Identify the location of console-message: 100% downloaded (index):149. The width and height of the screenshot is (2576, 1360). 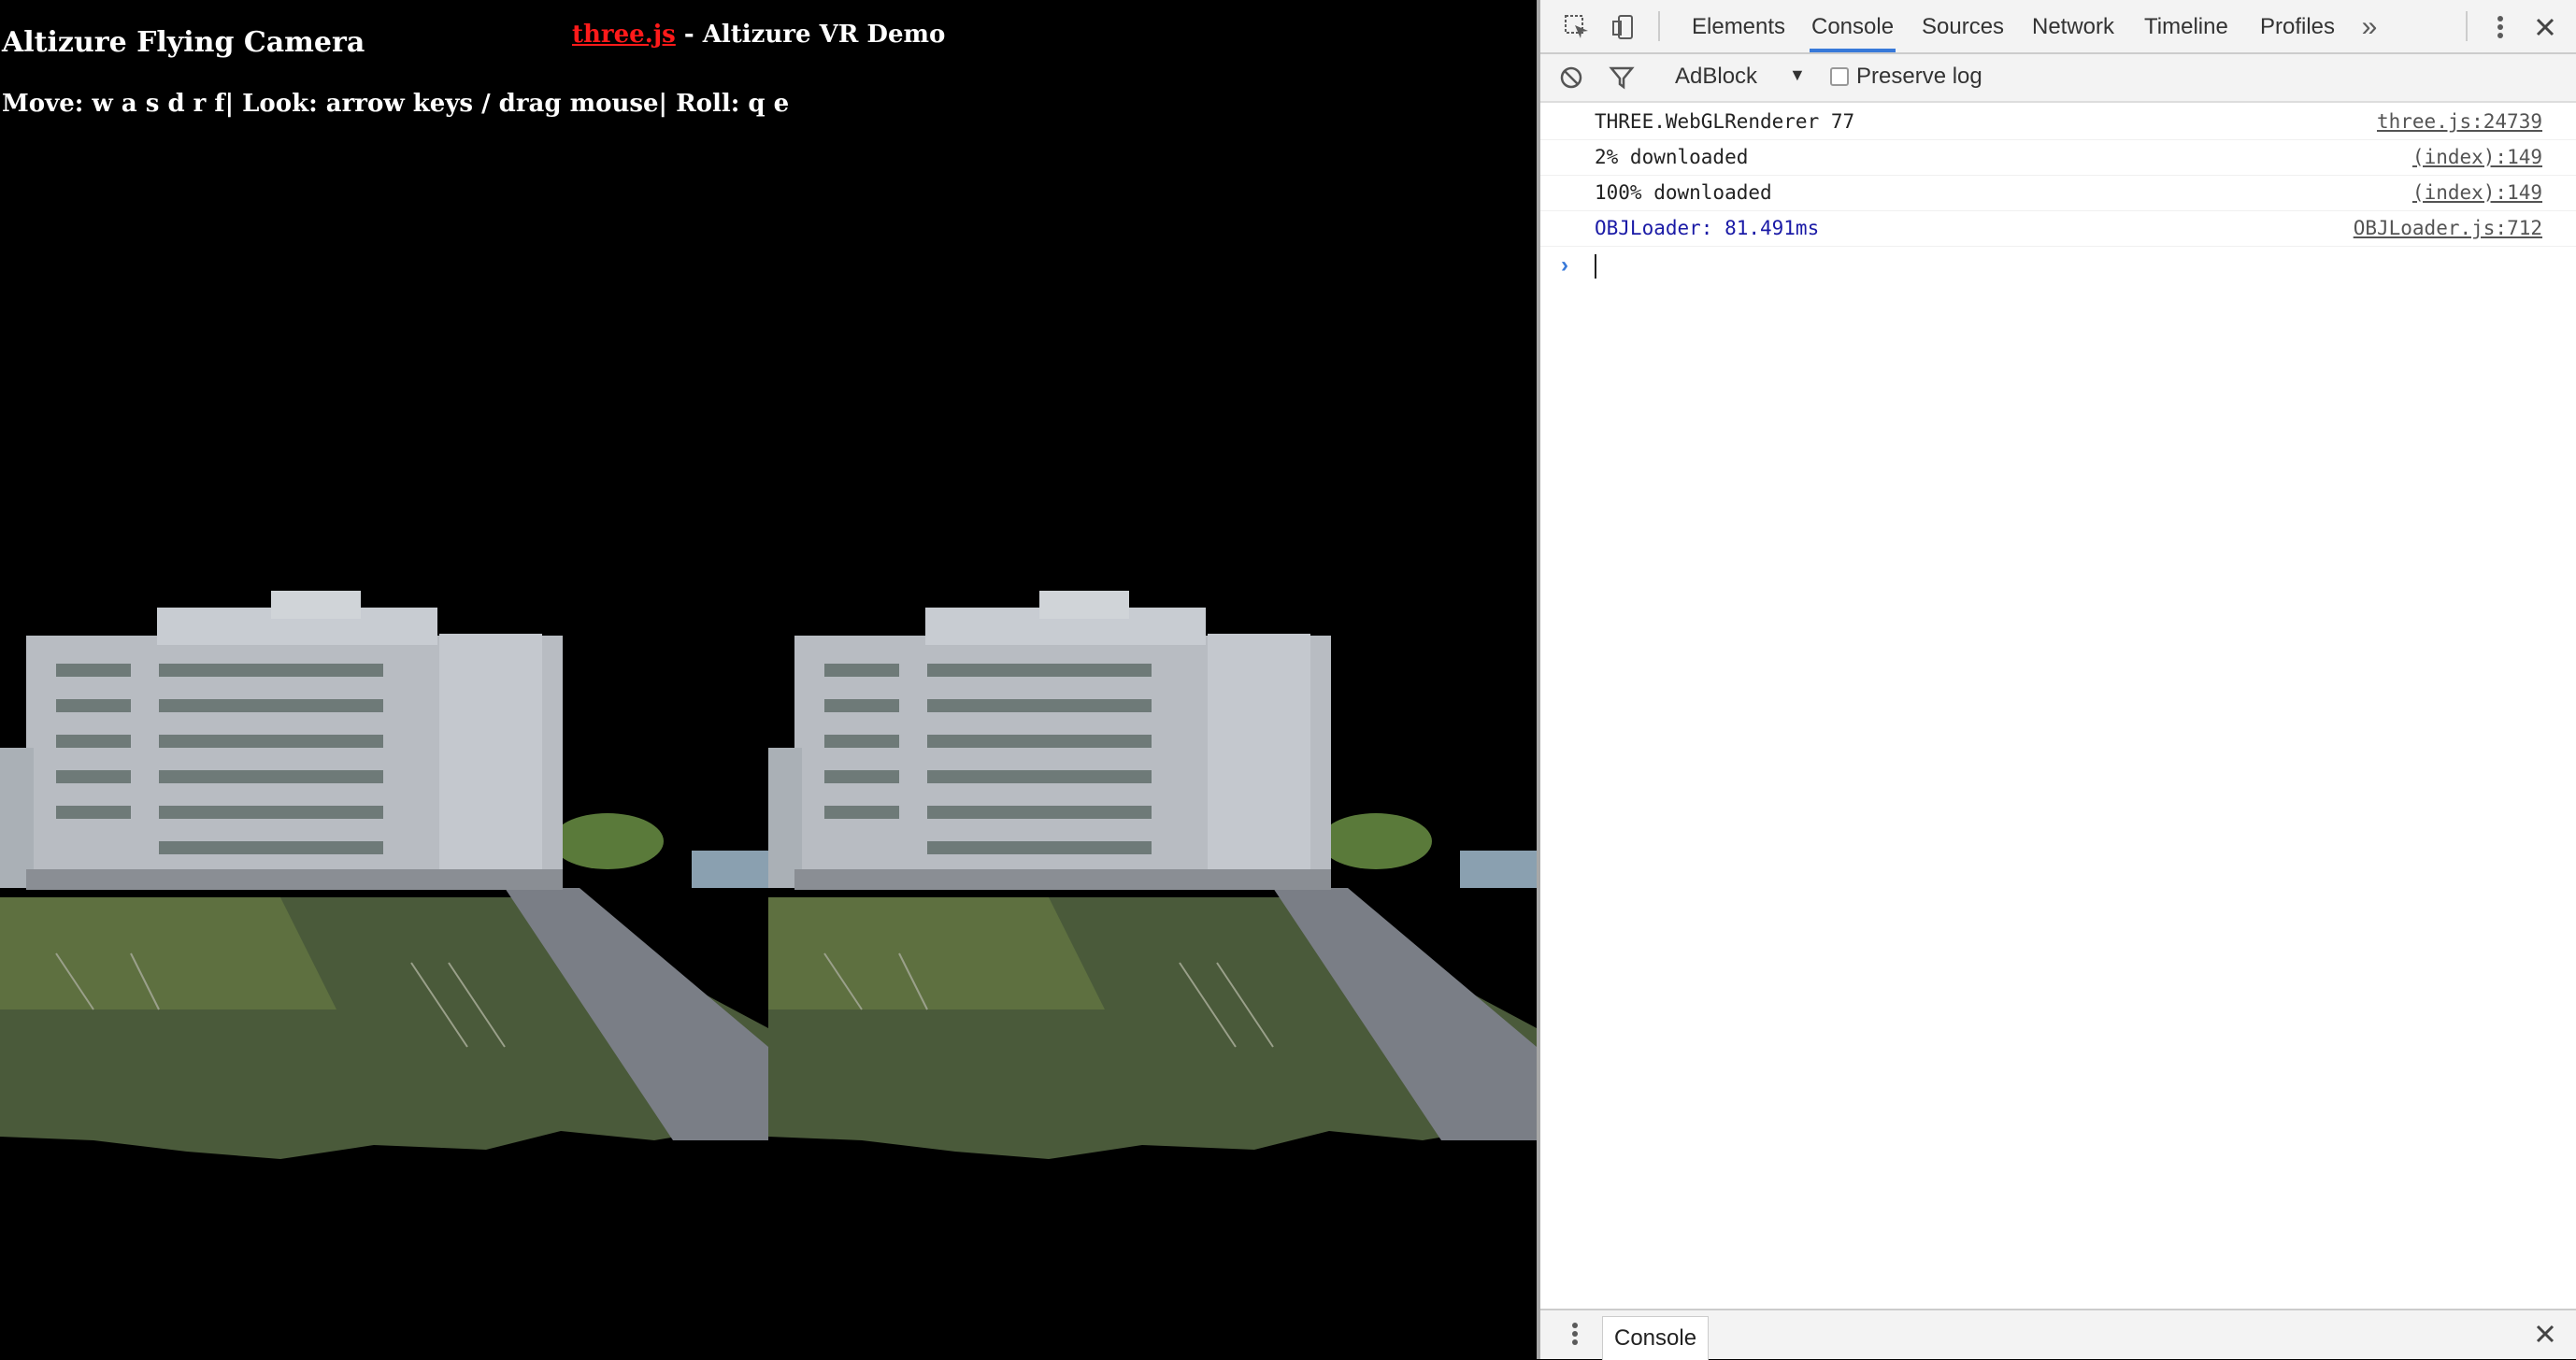
(2058, 193).